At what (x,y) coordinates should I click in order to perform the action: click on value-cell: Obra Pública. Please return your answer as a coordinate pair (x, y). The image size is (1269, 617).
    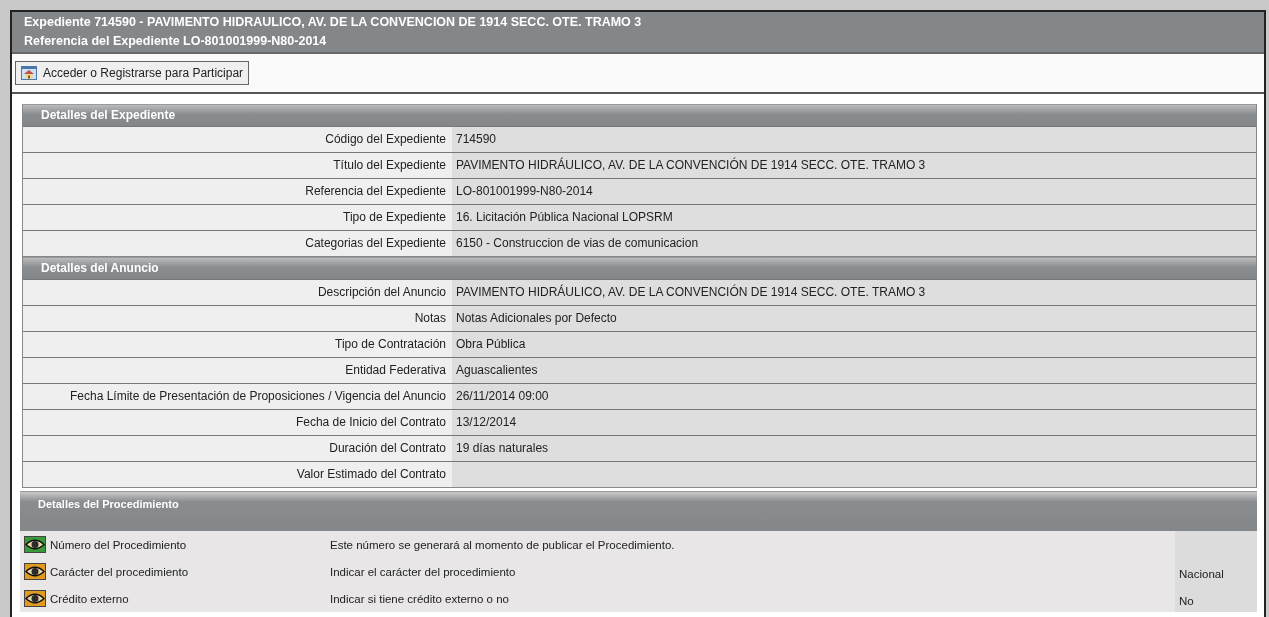
    Looking at the image, I should click on (854, 344).